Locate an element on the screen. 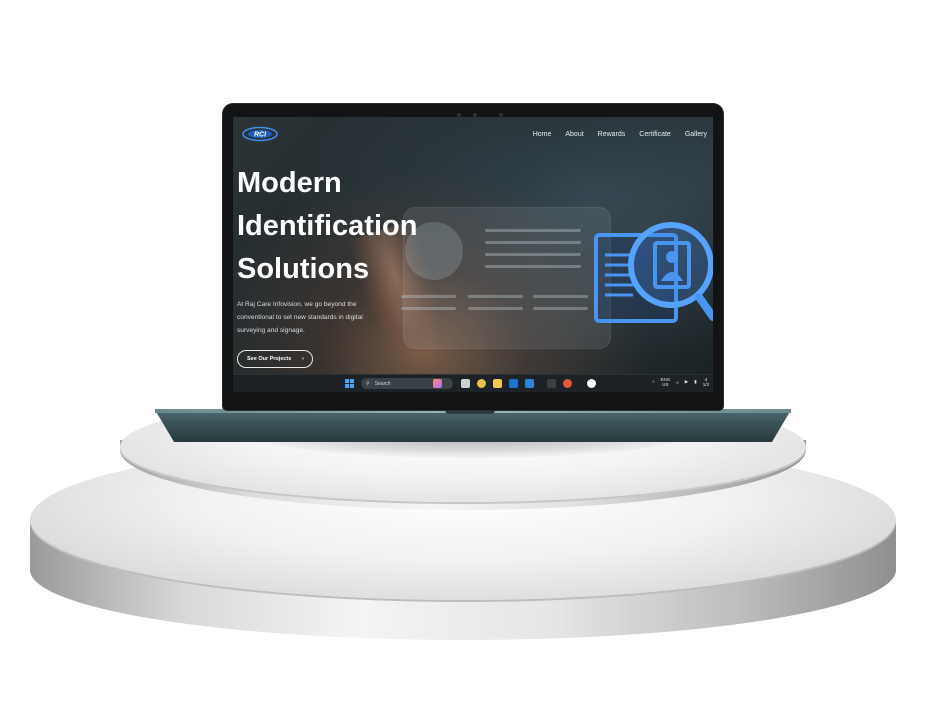 The image size is (940, 720). app-icon is located at coordinates (591, 383).